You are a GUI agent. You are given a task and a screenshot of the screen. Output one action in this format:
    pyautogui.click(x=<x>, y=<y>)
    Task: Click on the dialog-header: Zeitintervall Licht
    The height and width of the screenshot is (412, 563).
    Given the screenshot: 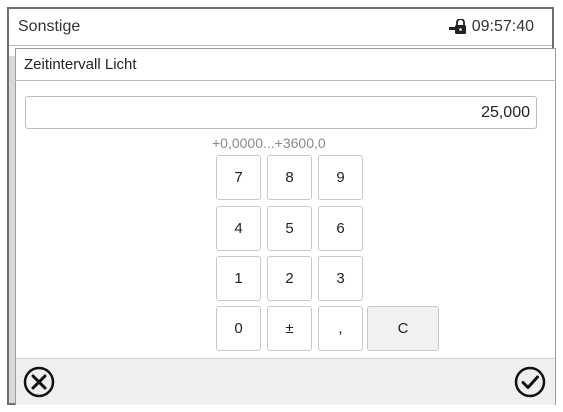 What is the action you would take?
    pyautogui.click(x=285, y=64)
    